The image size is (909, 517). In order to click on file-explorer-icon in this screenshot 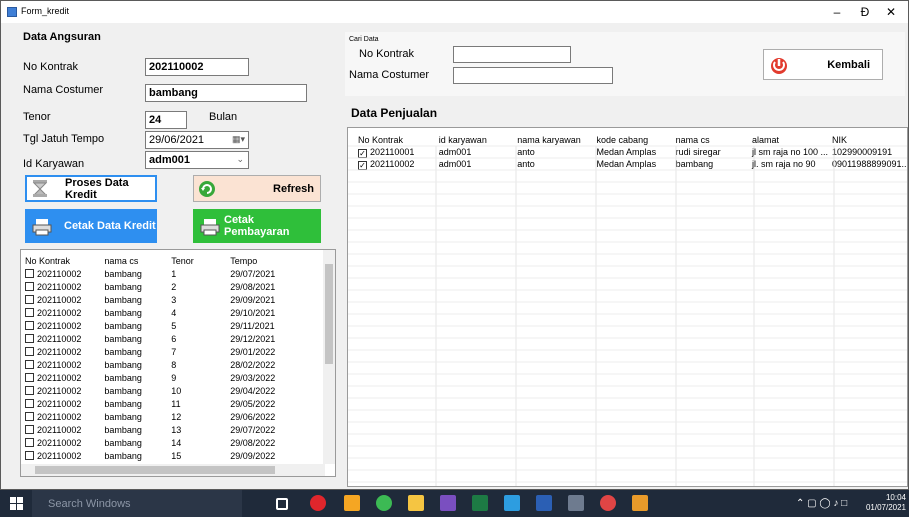, I will do `click(416, 503)`.